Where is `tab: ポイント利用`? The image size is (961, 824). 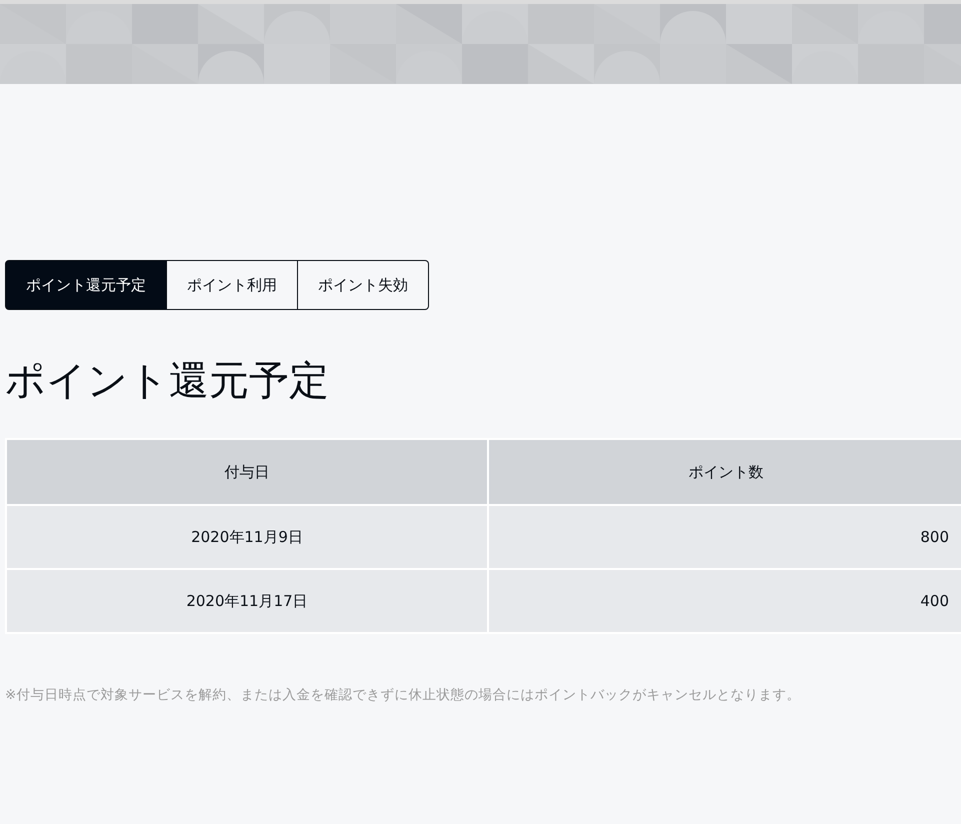 tab: ポイント利用 is located at coordinates (232, 285).